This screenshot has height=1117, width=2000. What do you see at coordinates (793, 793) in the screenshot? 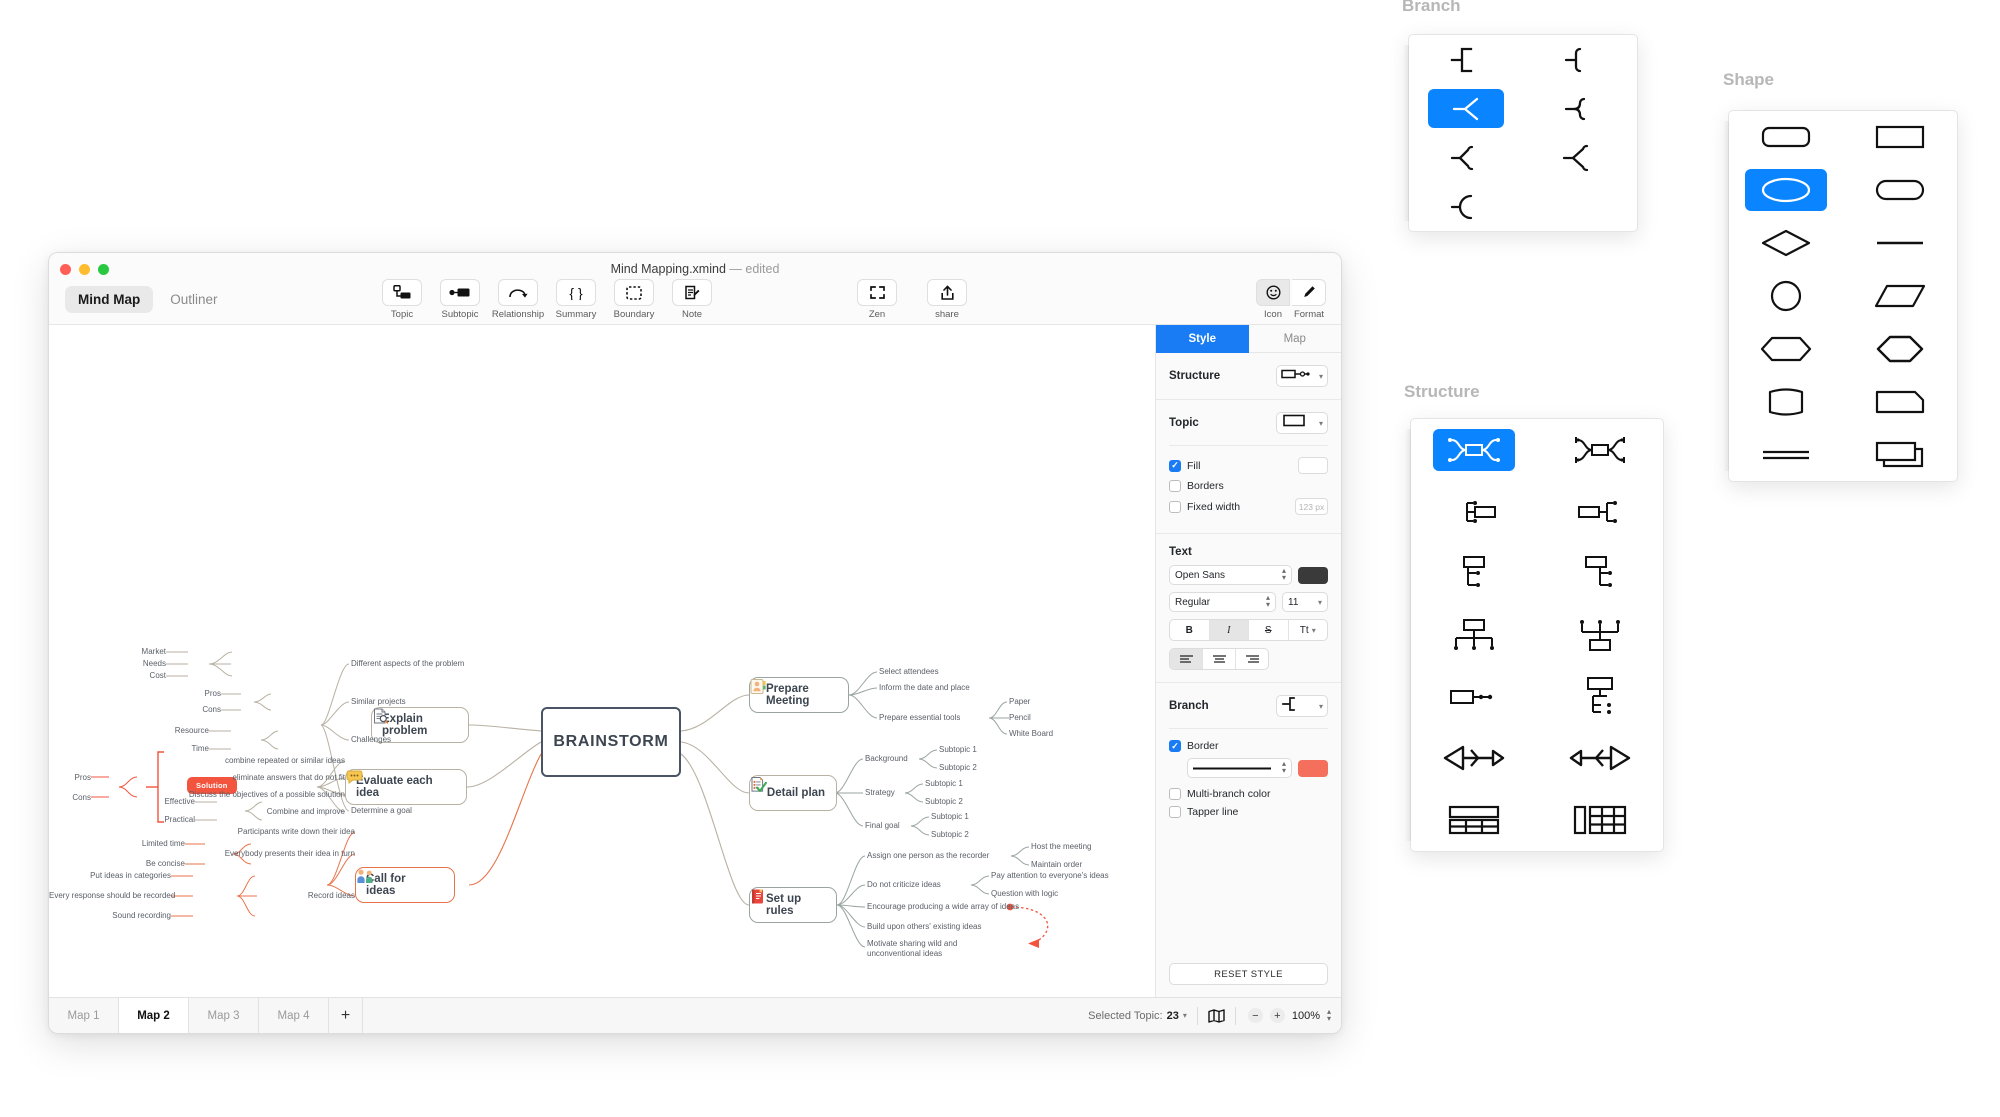
I see `topic-detail-plan: Detail plan` at bounding box center [793, 793].